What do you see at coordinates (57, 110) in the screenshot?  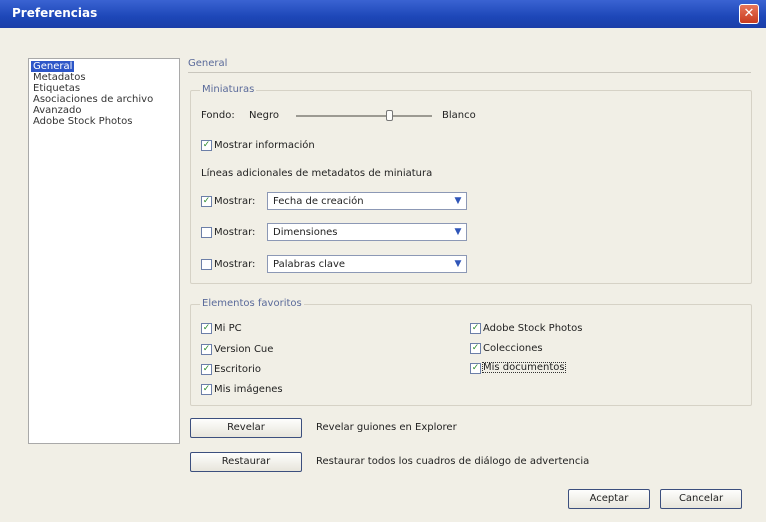 I see `nav-item-avanzado: Avanzado` at bounding box center [57, 110].